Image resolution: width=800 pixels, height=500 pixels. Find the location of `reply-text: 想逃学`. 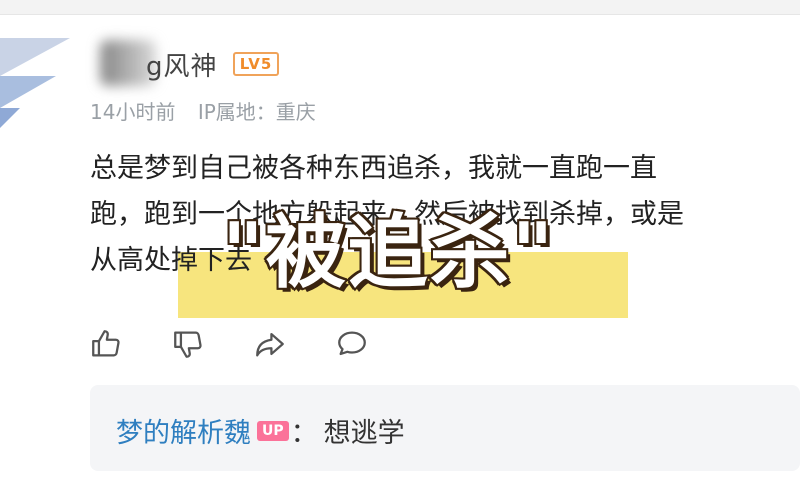

reply-text: 想逃学 is located at coordinates (364, 433).